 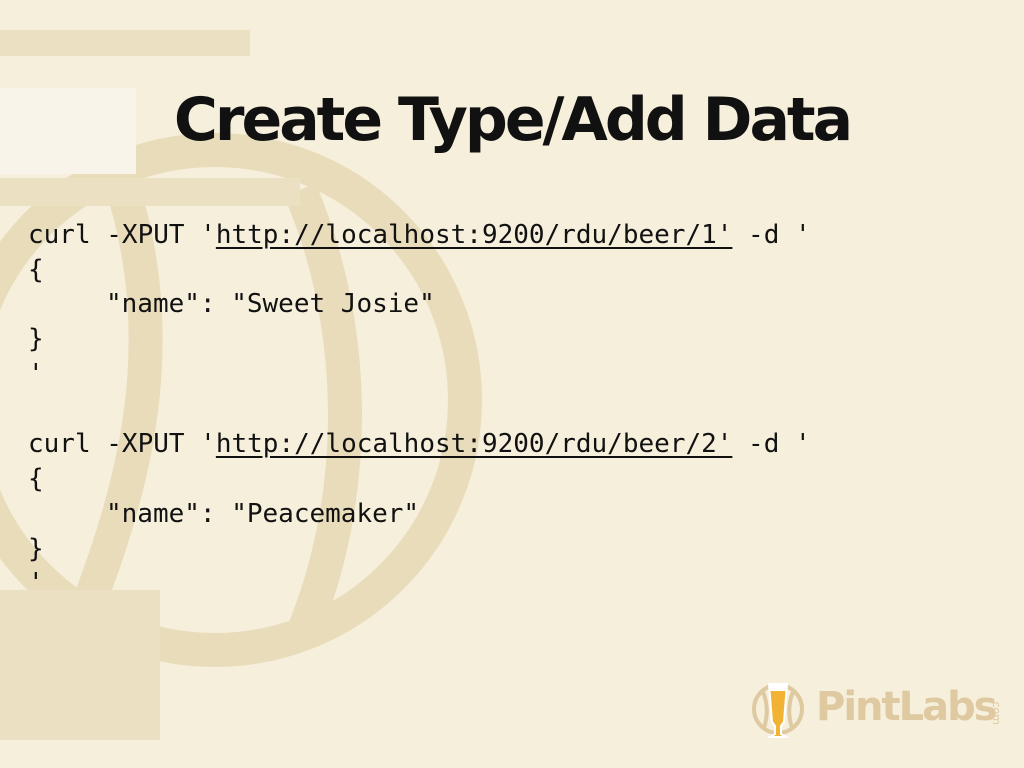 I want to click on slide-title: Create Type/Add Data, so click(x=513, y=120).